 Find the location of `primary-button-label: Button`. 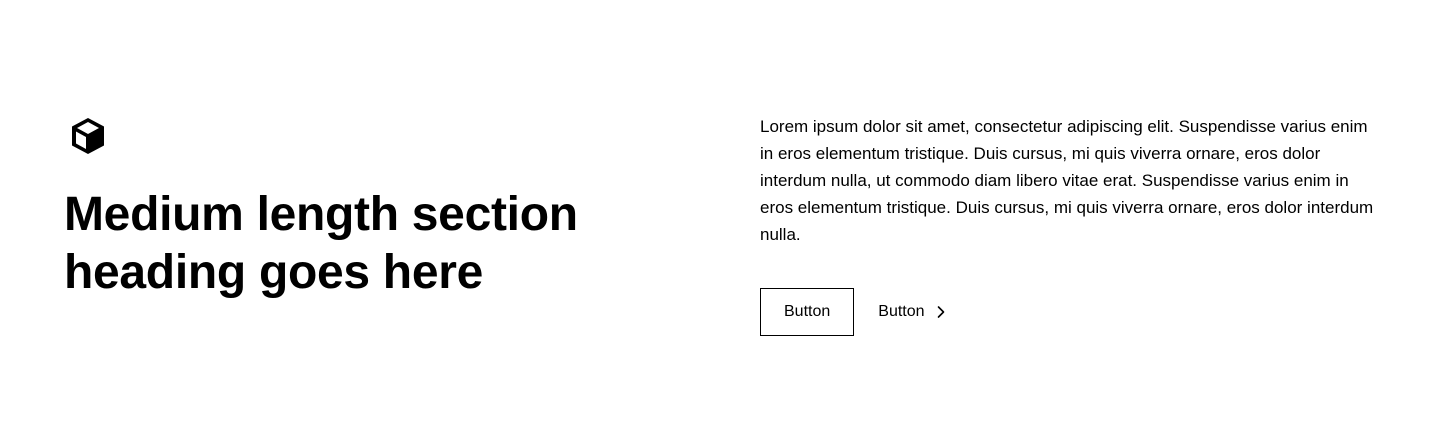

primary-button-label: Button is located at coordinates (807, 311).